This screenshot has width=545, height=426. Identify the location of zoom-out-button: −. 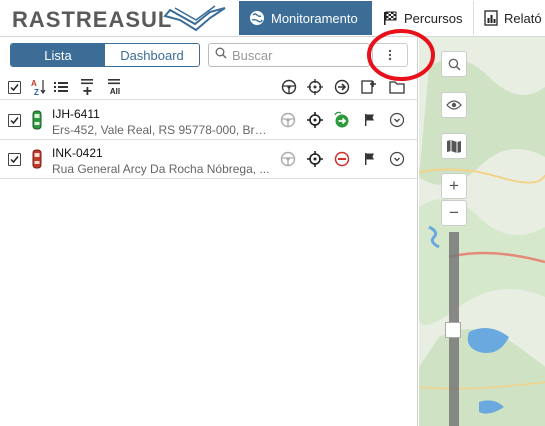
(454, 213).